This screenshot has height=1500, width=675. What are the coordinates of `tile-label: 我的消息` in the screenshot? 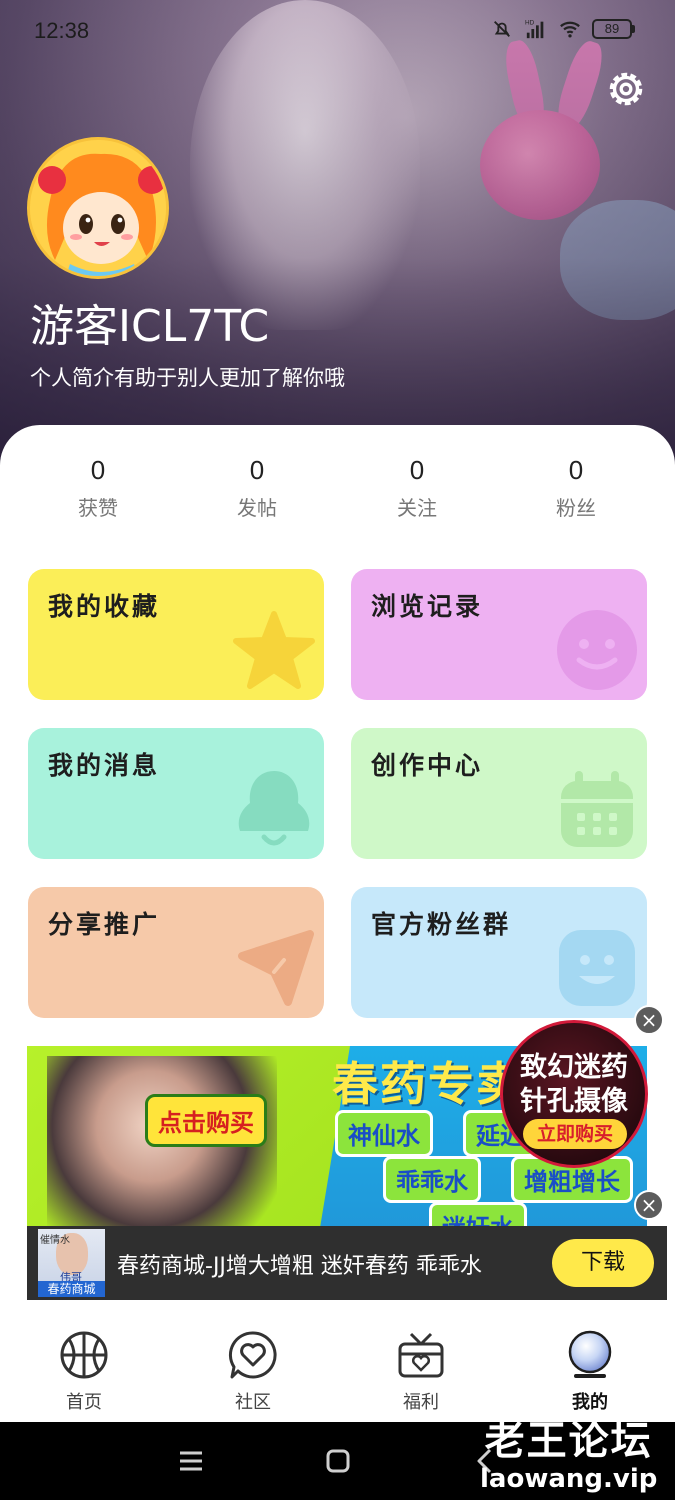 It's located at (104, 765).